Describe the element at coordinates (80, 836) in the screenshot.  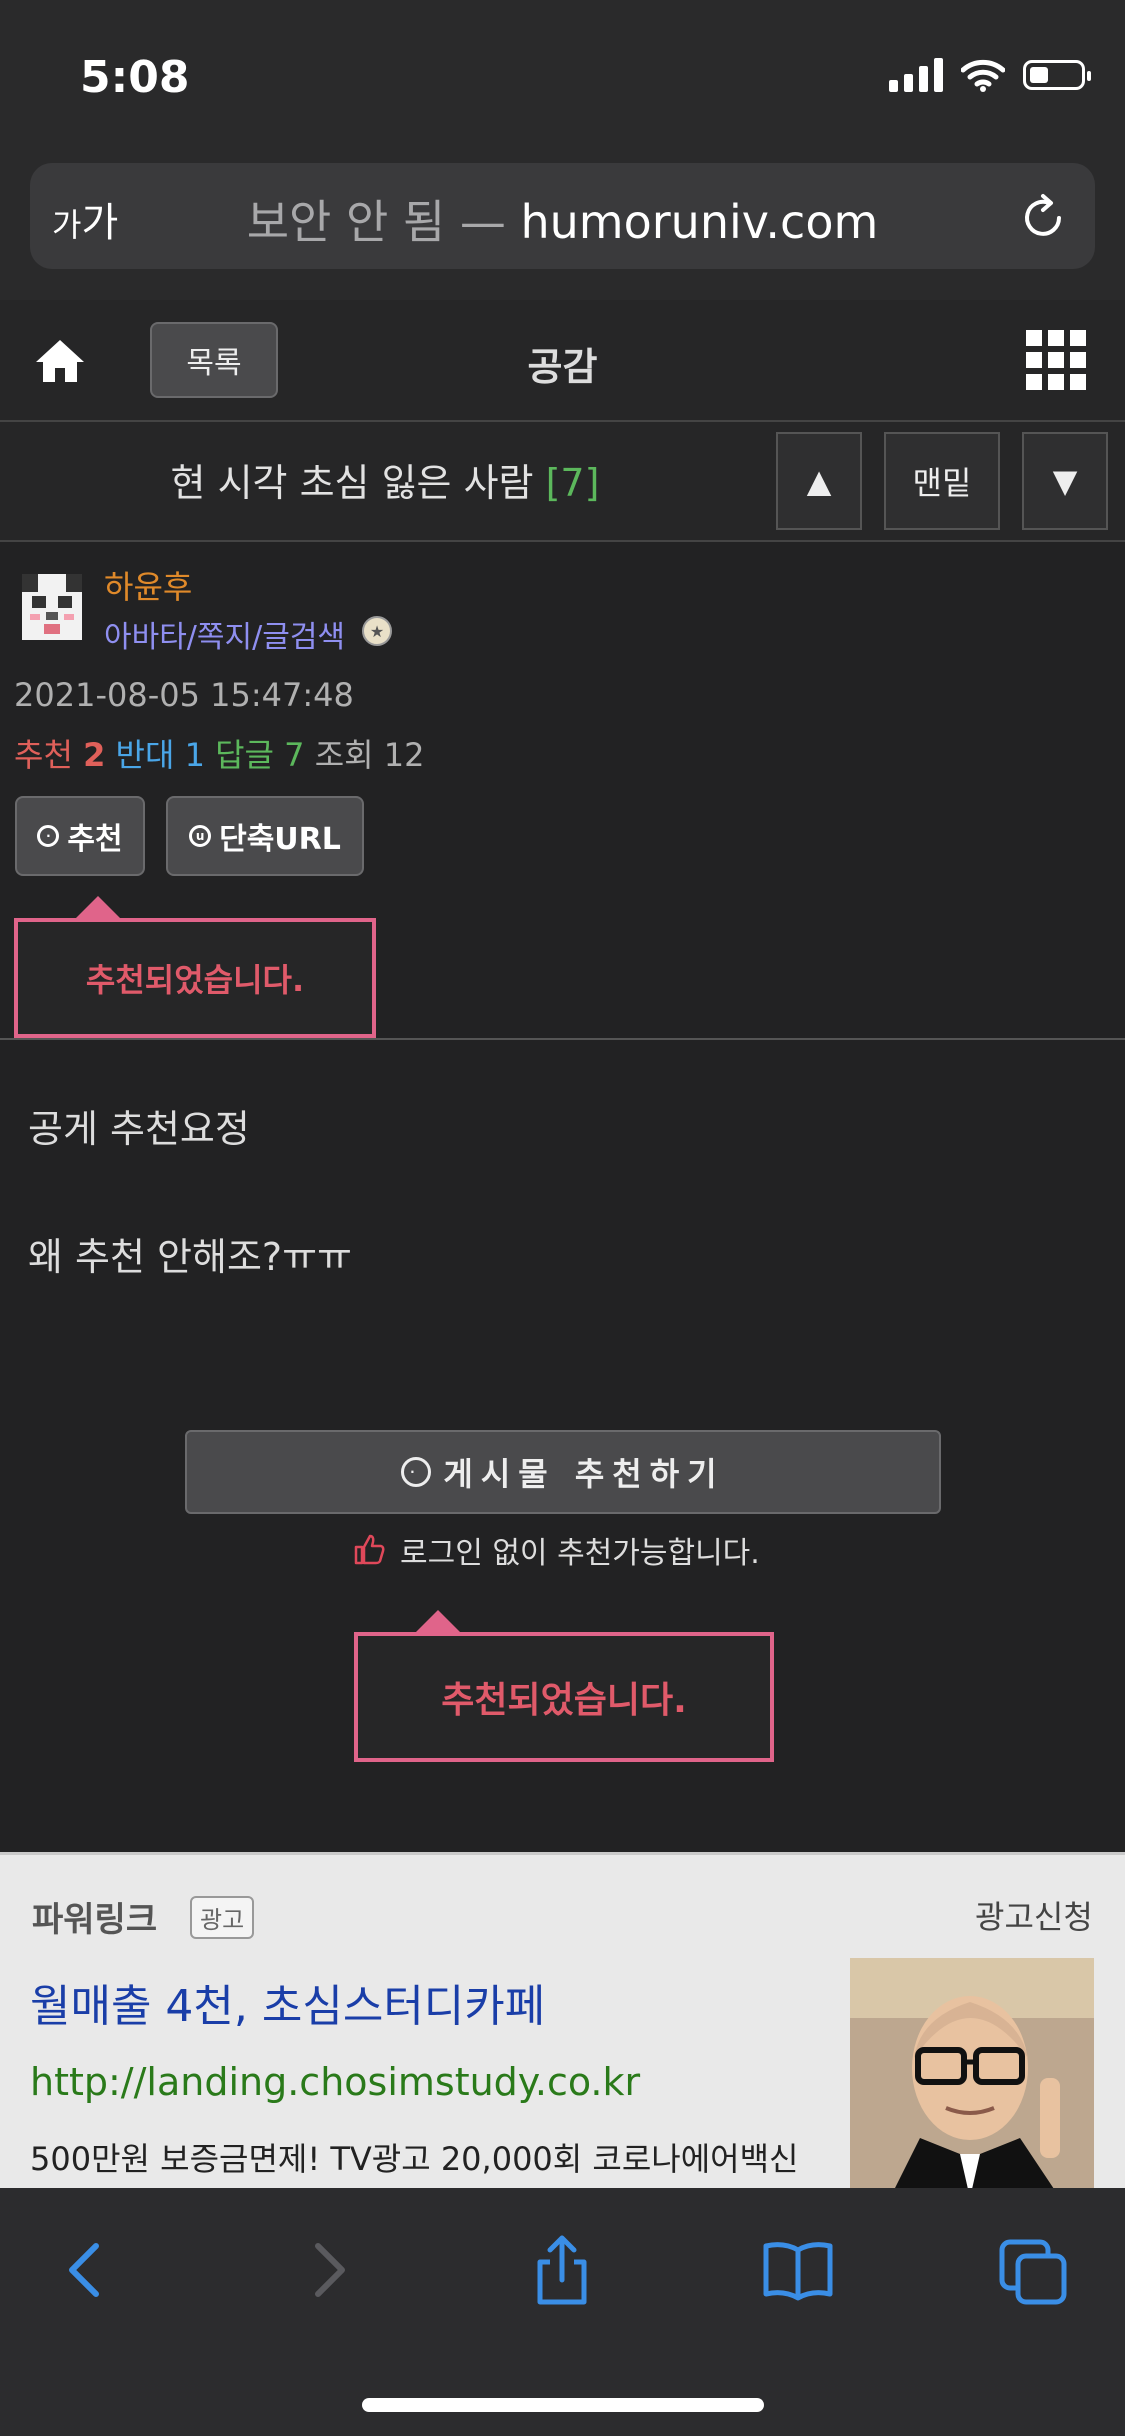
I see `recommend-button: · 추천` at that location.